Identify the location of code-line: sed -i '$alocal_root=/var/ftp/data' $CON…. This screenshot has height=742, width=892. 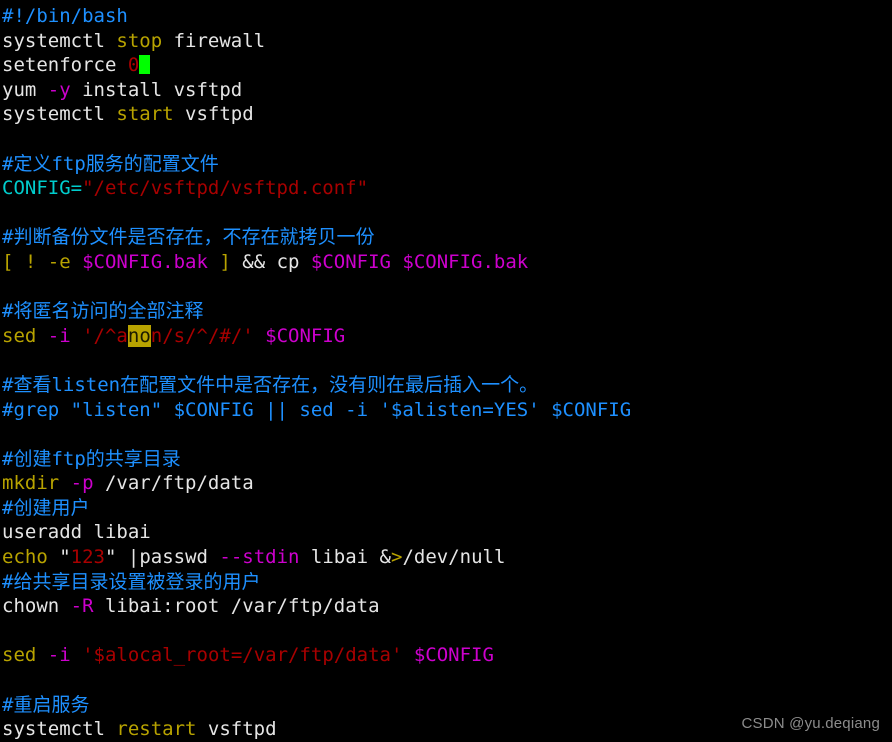
(447, 655).